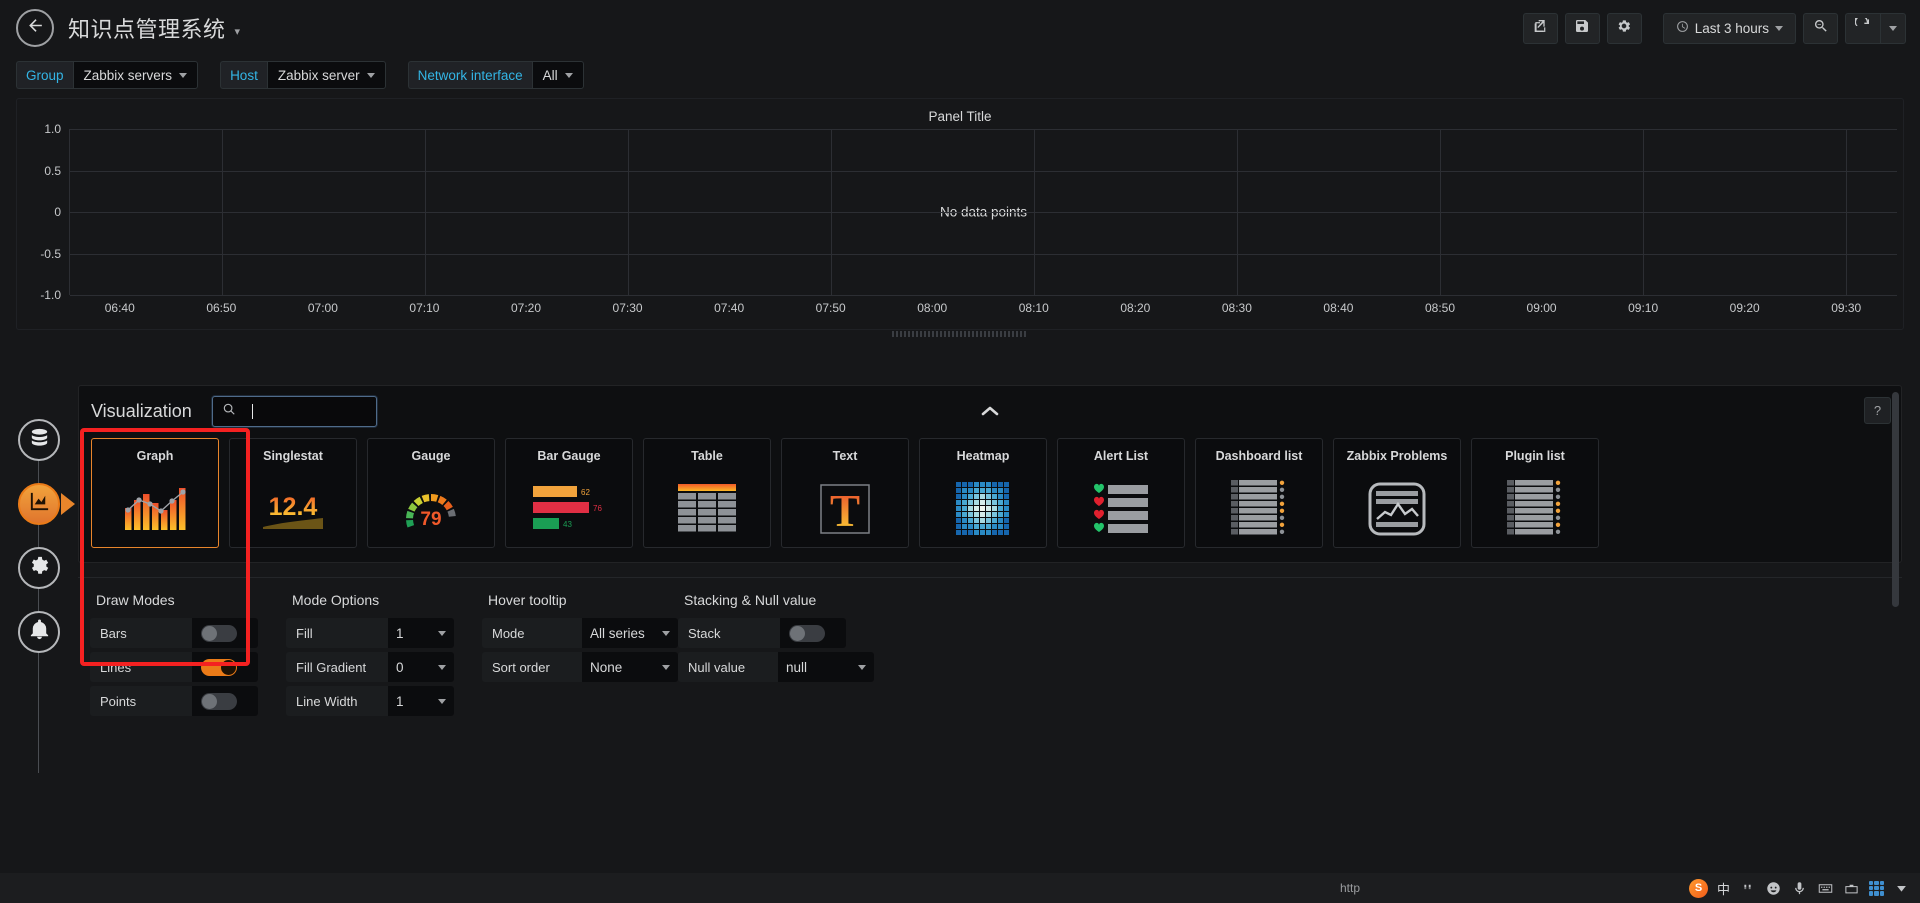 This screenshot has height=903, width=1920. Describe the element at coordinates (1825, 888) in the screenshot. I see `keyboard-icon` at that location.